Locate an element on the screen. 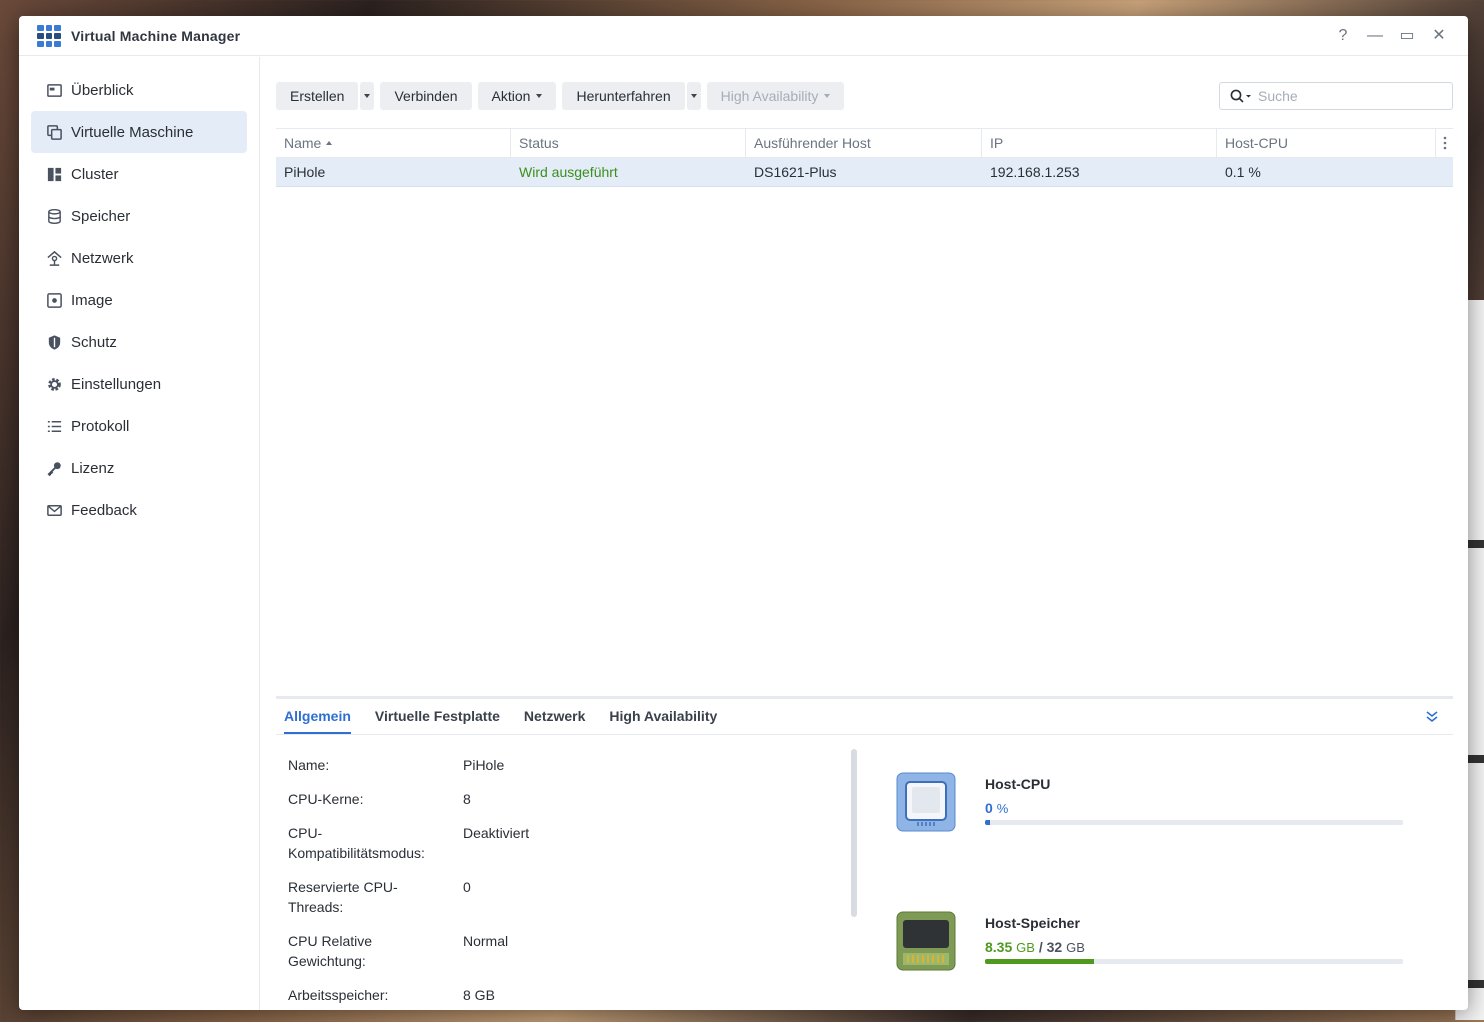  property-value: 0 is located at coordinates (467, 887).